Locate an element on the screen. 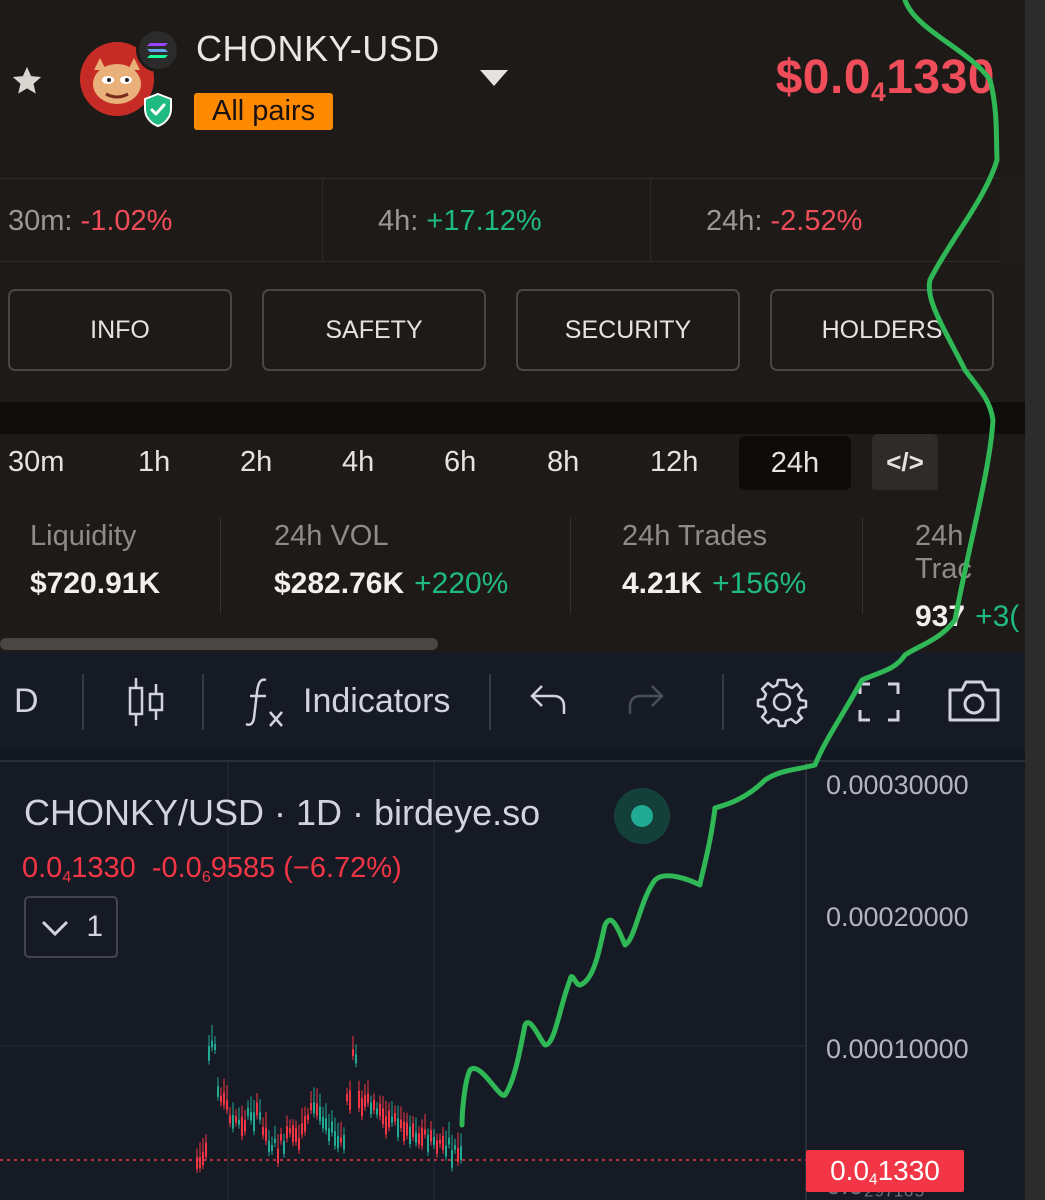 The image size is (1045, 1200). current-price: $0.041330 is located at coordinates (885, 79).